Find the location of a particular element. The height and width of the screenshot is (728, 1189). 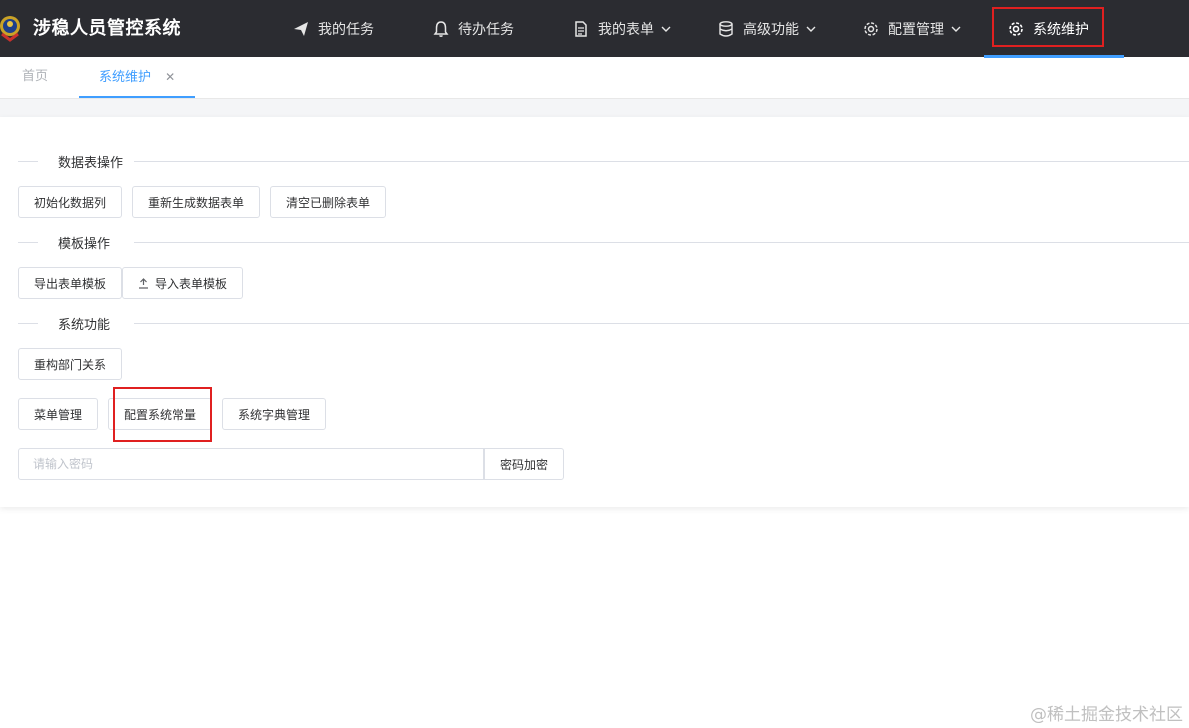

nav-my-tasks: 我的任务 is located at coordinates (333, 28).